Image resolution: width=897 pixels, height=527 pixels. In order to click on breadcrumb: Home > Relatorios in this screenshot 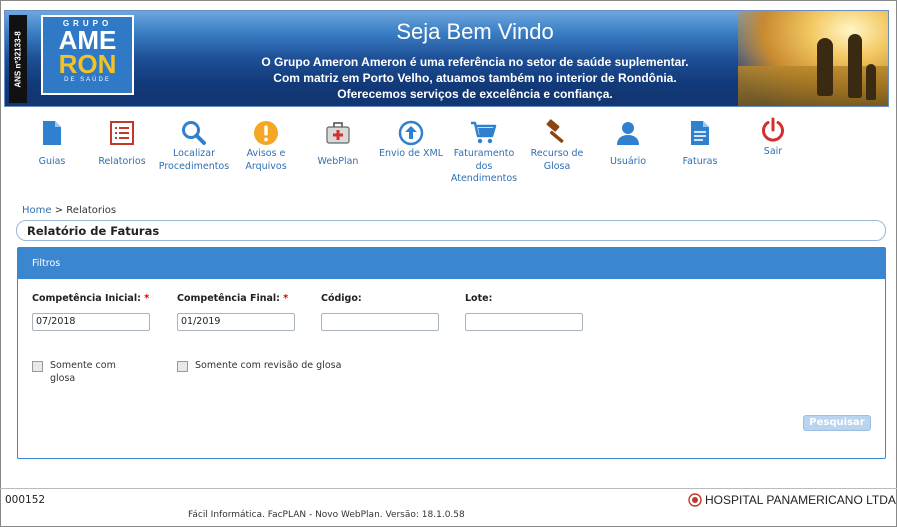, I will do `click(69, 210)`.